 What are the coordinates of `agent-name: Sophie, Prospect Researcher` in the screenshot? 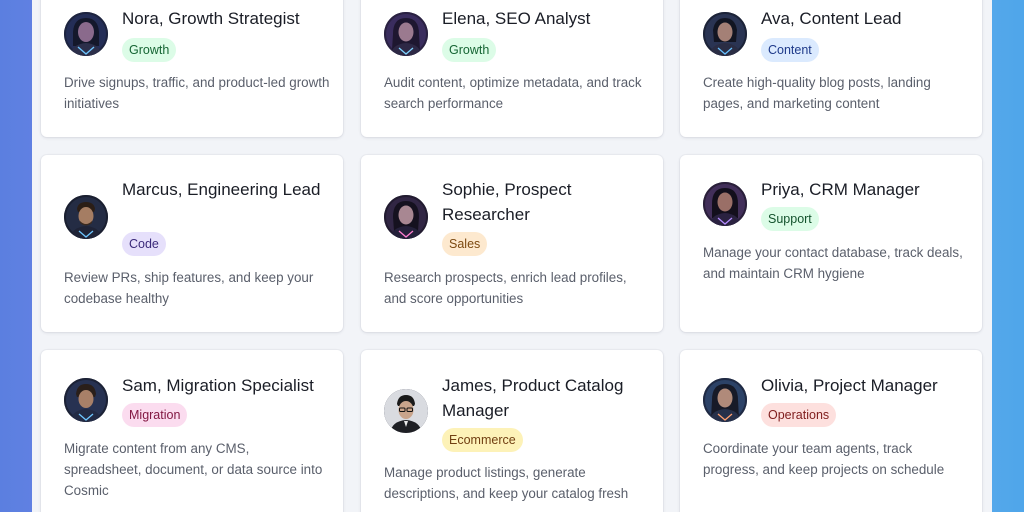 It's located at (507, 202).